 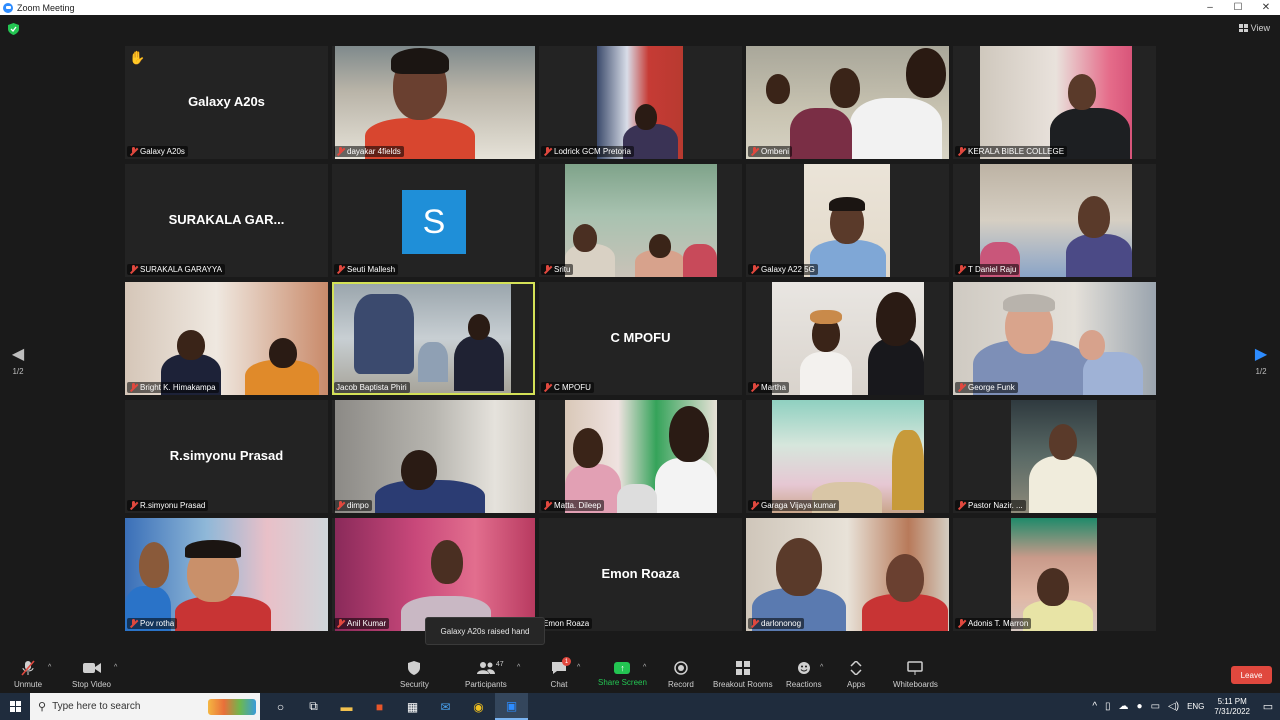 I want to click on breakout-rooms-icon, so click(x=743, y=668).